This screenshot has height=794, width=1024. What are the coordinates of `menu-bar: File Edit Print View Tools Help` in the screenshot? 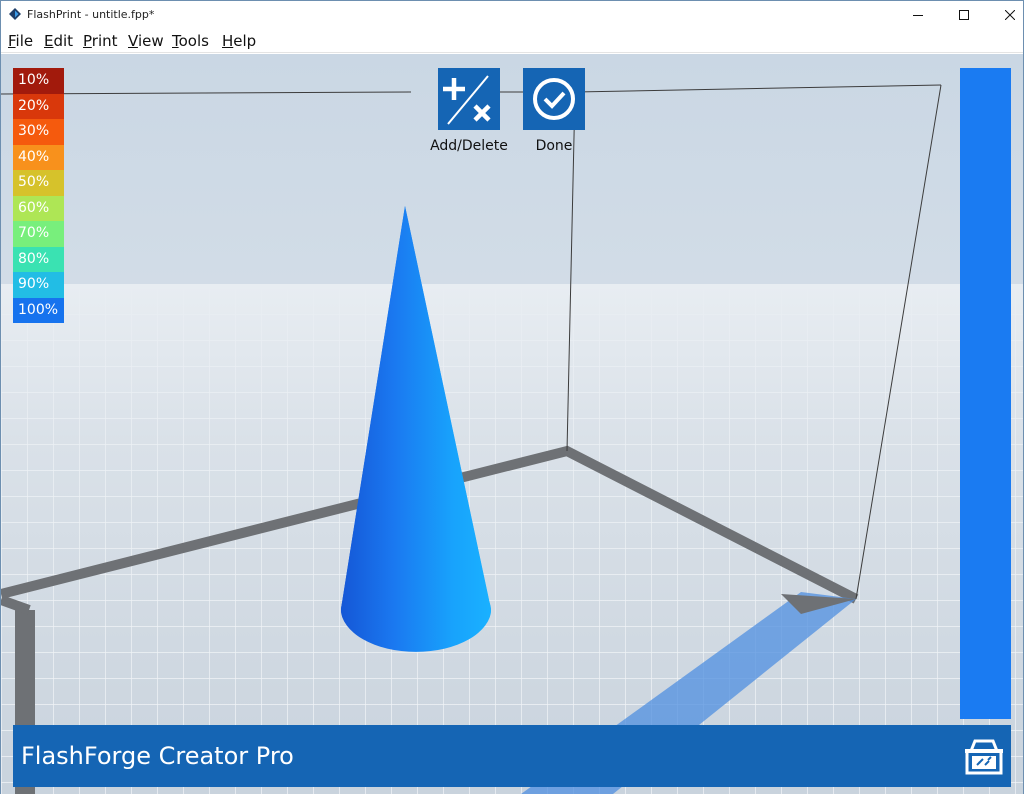 It's located at (512, 41).